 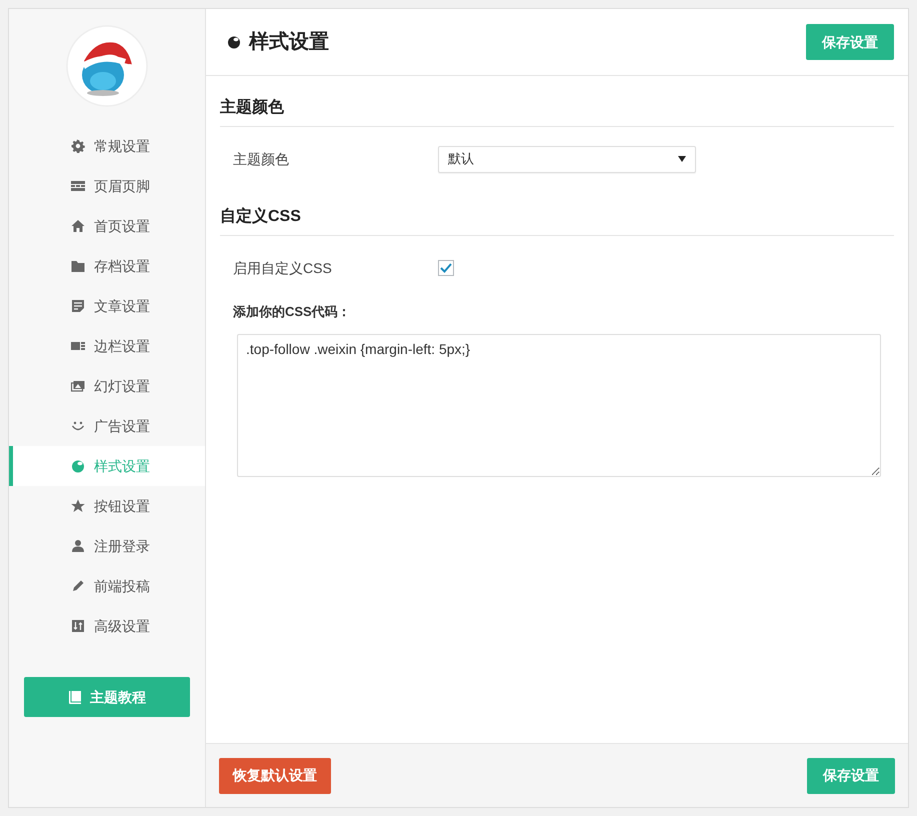 What do you see at coordinates (283, 268) in the screenshot?
I see `field-label: 启用自定义CSS` at bounding box center [283, 268].